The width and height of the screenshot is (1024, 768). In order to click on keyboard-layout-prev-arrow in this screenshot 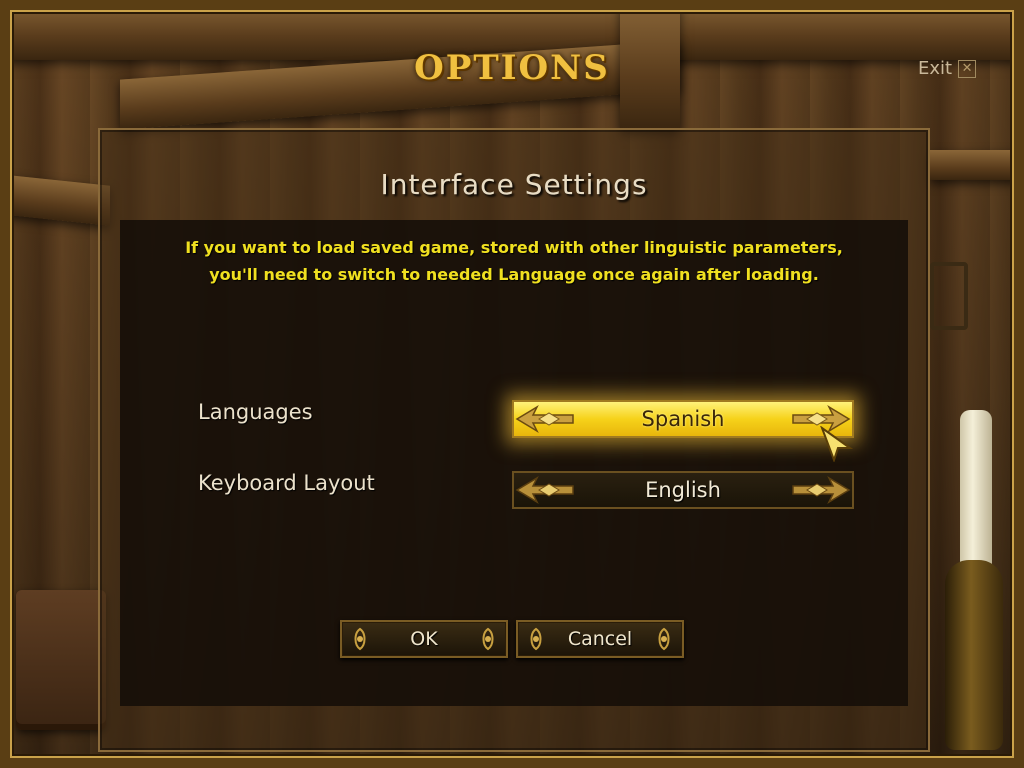, I will do `click(546, 490)`.